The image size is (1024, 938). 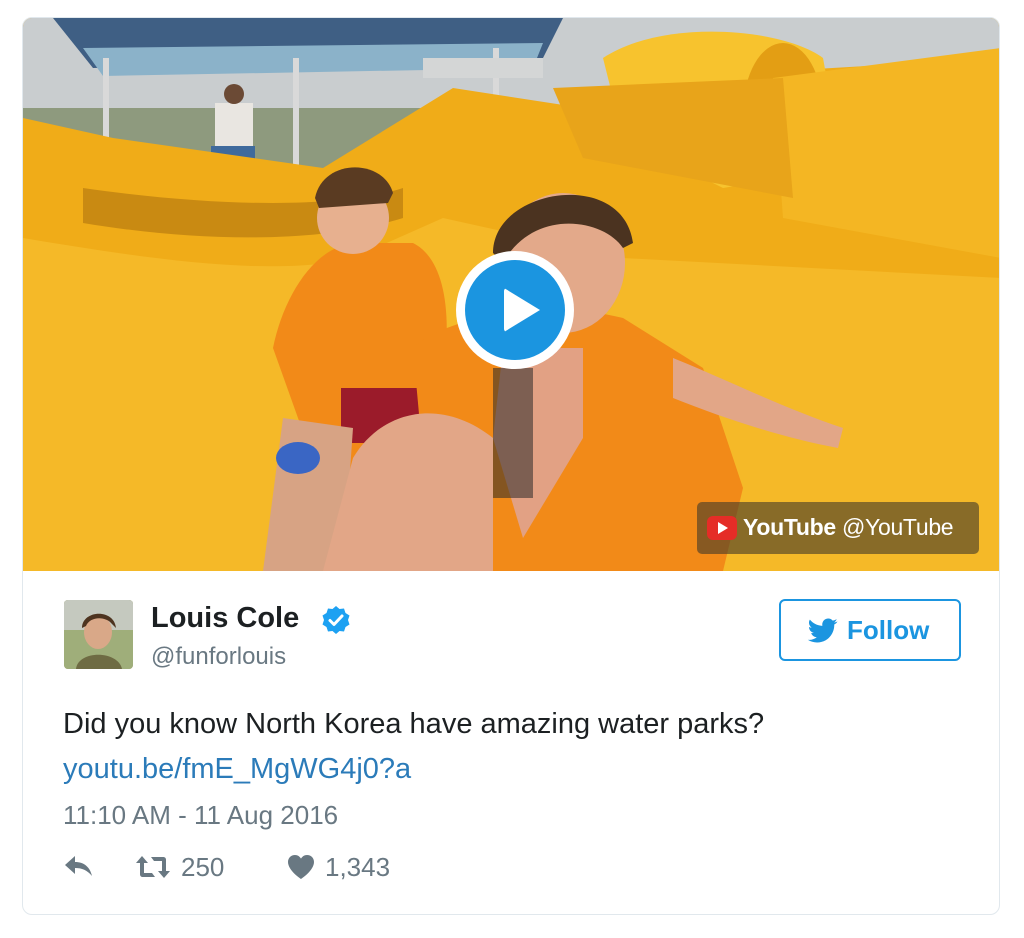 I want to click on follow-button: Follow, so click(x=870, y=630).